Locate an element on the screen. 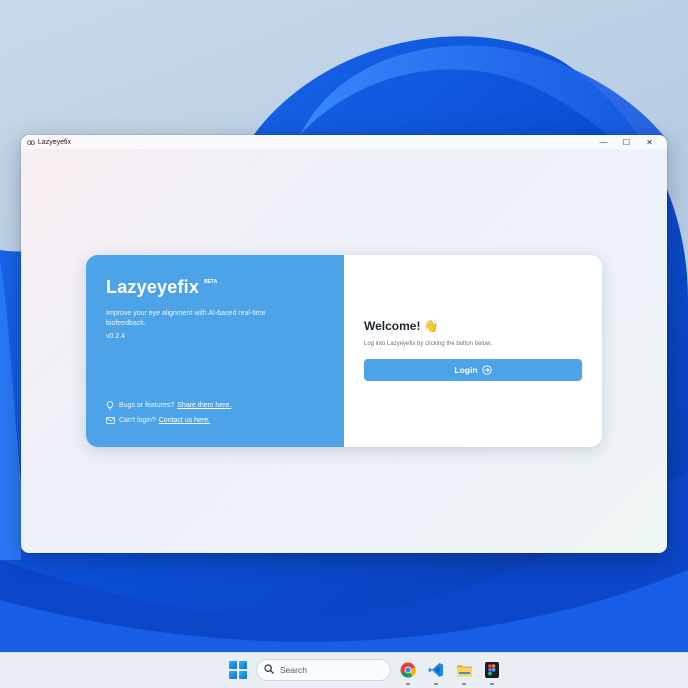 Image resolution: width=688 pixels, height=688 pixels. lightbulb-icon is located at coordinates (110, 405).